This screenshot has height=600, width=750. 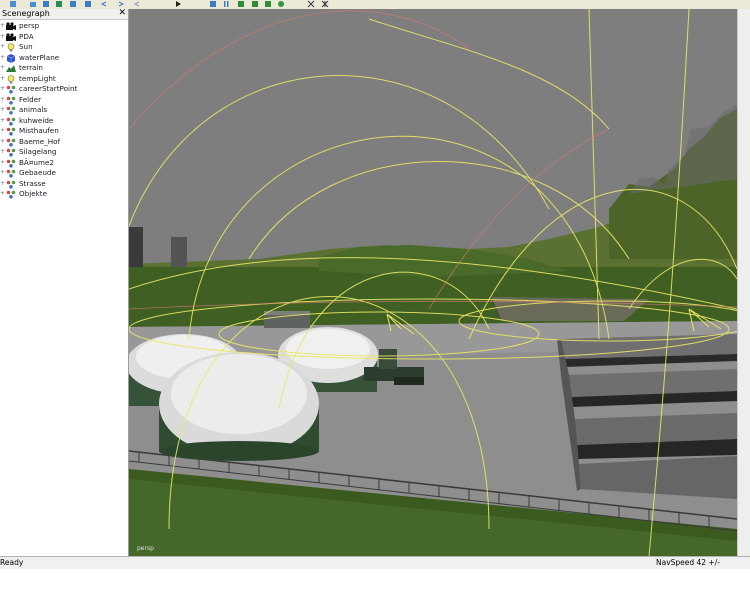 I want to click on cube-icon, so click(x=11, y=58).